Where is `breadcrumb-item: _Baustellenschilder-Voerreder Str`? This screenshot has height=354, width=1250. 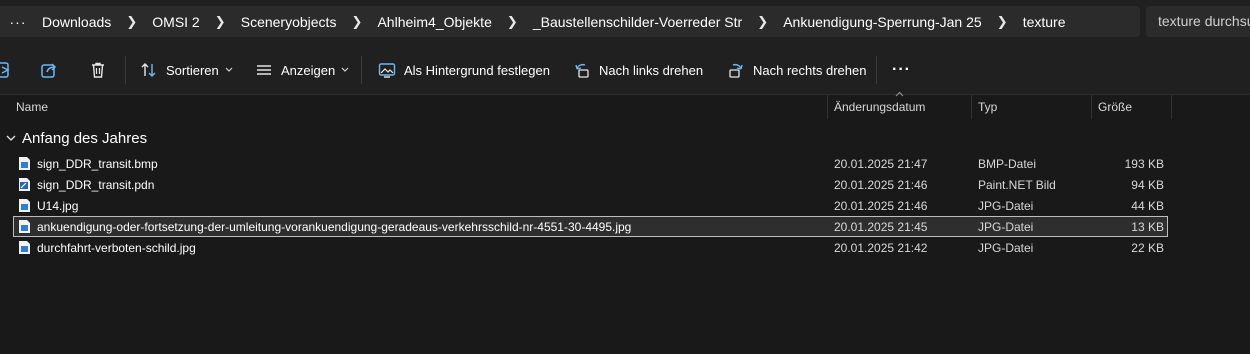
breadcrumb-item: _Baustellenschilder-Voerreder Str is located at coordinates (637, 22).